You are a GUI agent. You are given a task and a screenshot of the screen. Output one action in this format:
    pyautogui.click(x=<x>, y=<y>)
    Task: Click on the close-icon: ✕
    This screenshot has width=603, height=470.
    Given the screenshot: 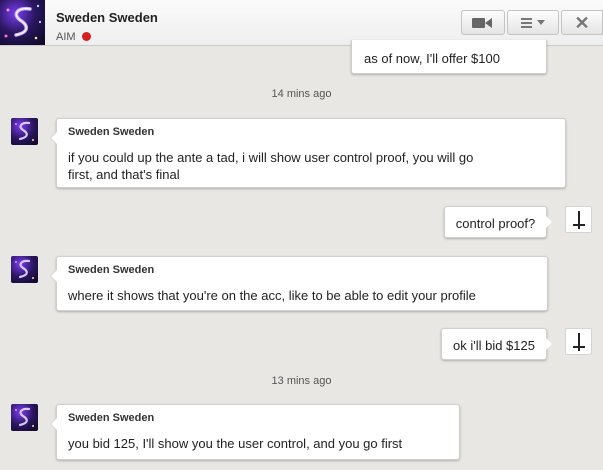 What is the action you would take?
    pyautogui.click(x=582, y=22)
    